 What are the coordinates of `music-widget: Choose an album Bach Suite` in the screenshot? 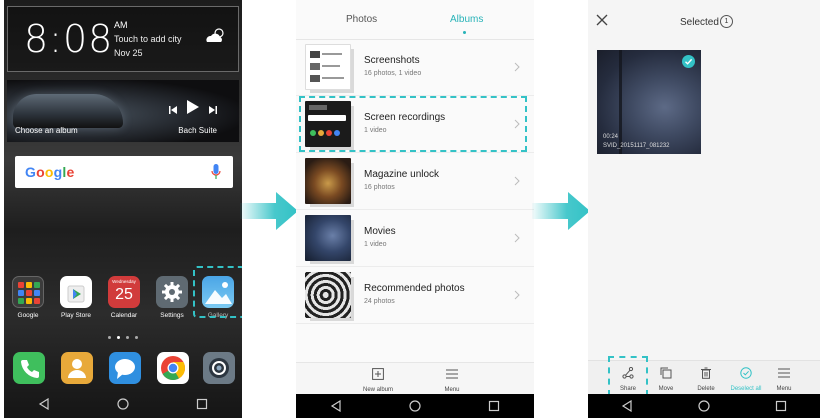 It's located at (123, 111).